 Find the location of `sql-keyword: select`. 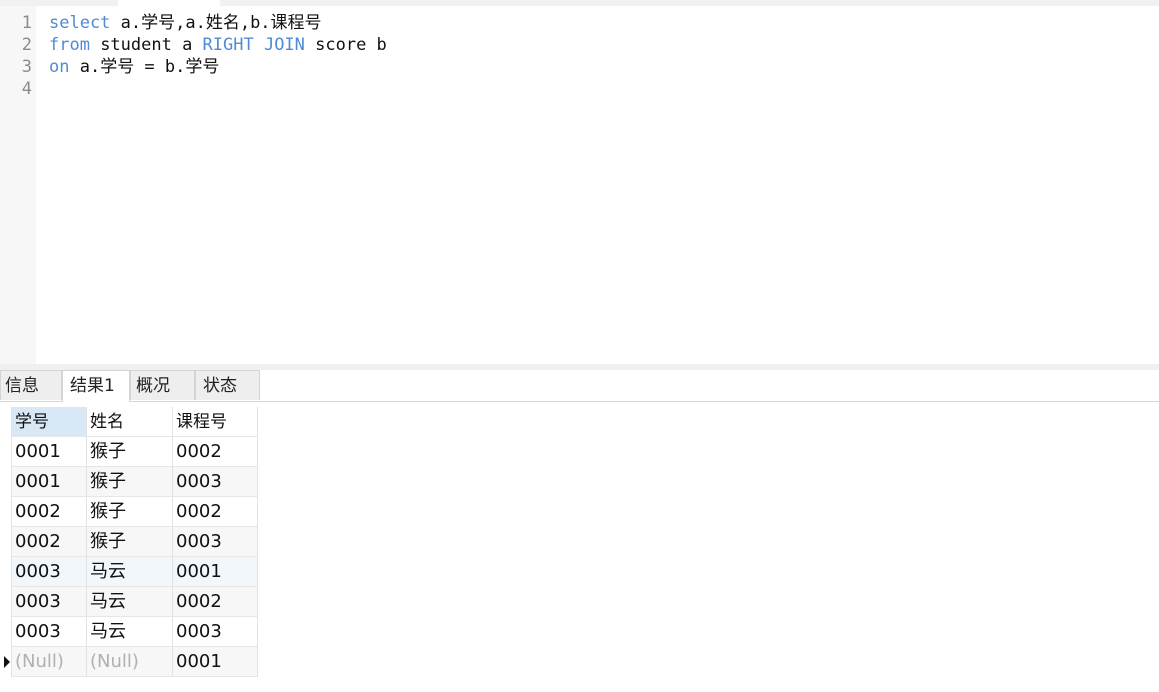

sql-keyword: select is located at coordinates (80, 23).